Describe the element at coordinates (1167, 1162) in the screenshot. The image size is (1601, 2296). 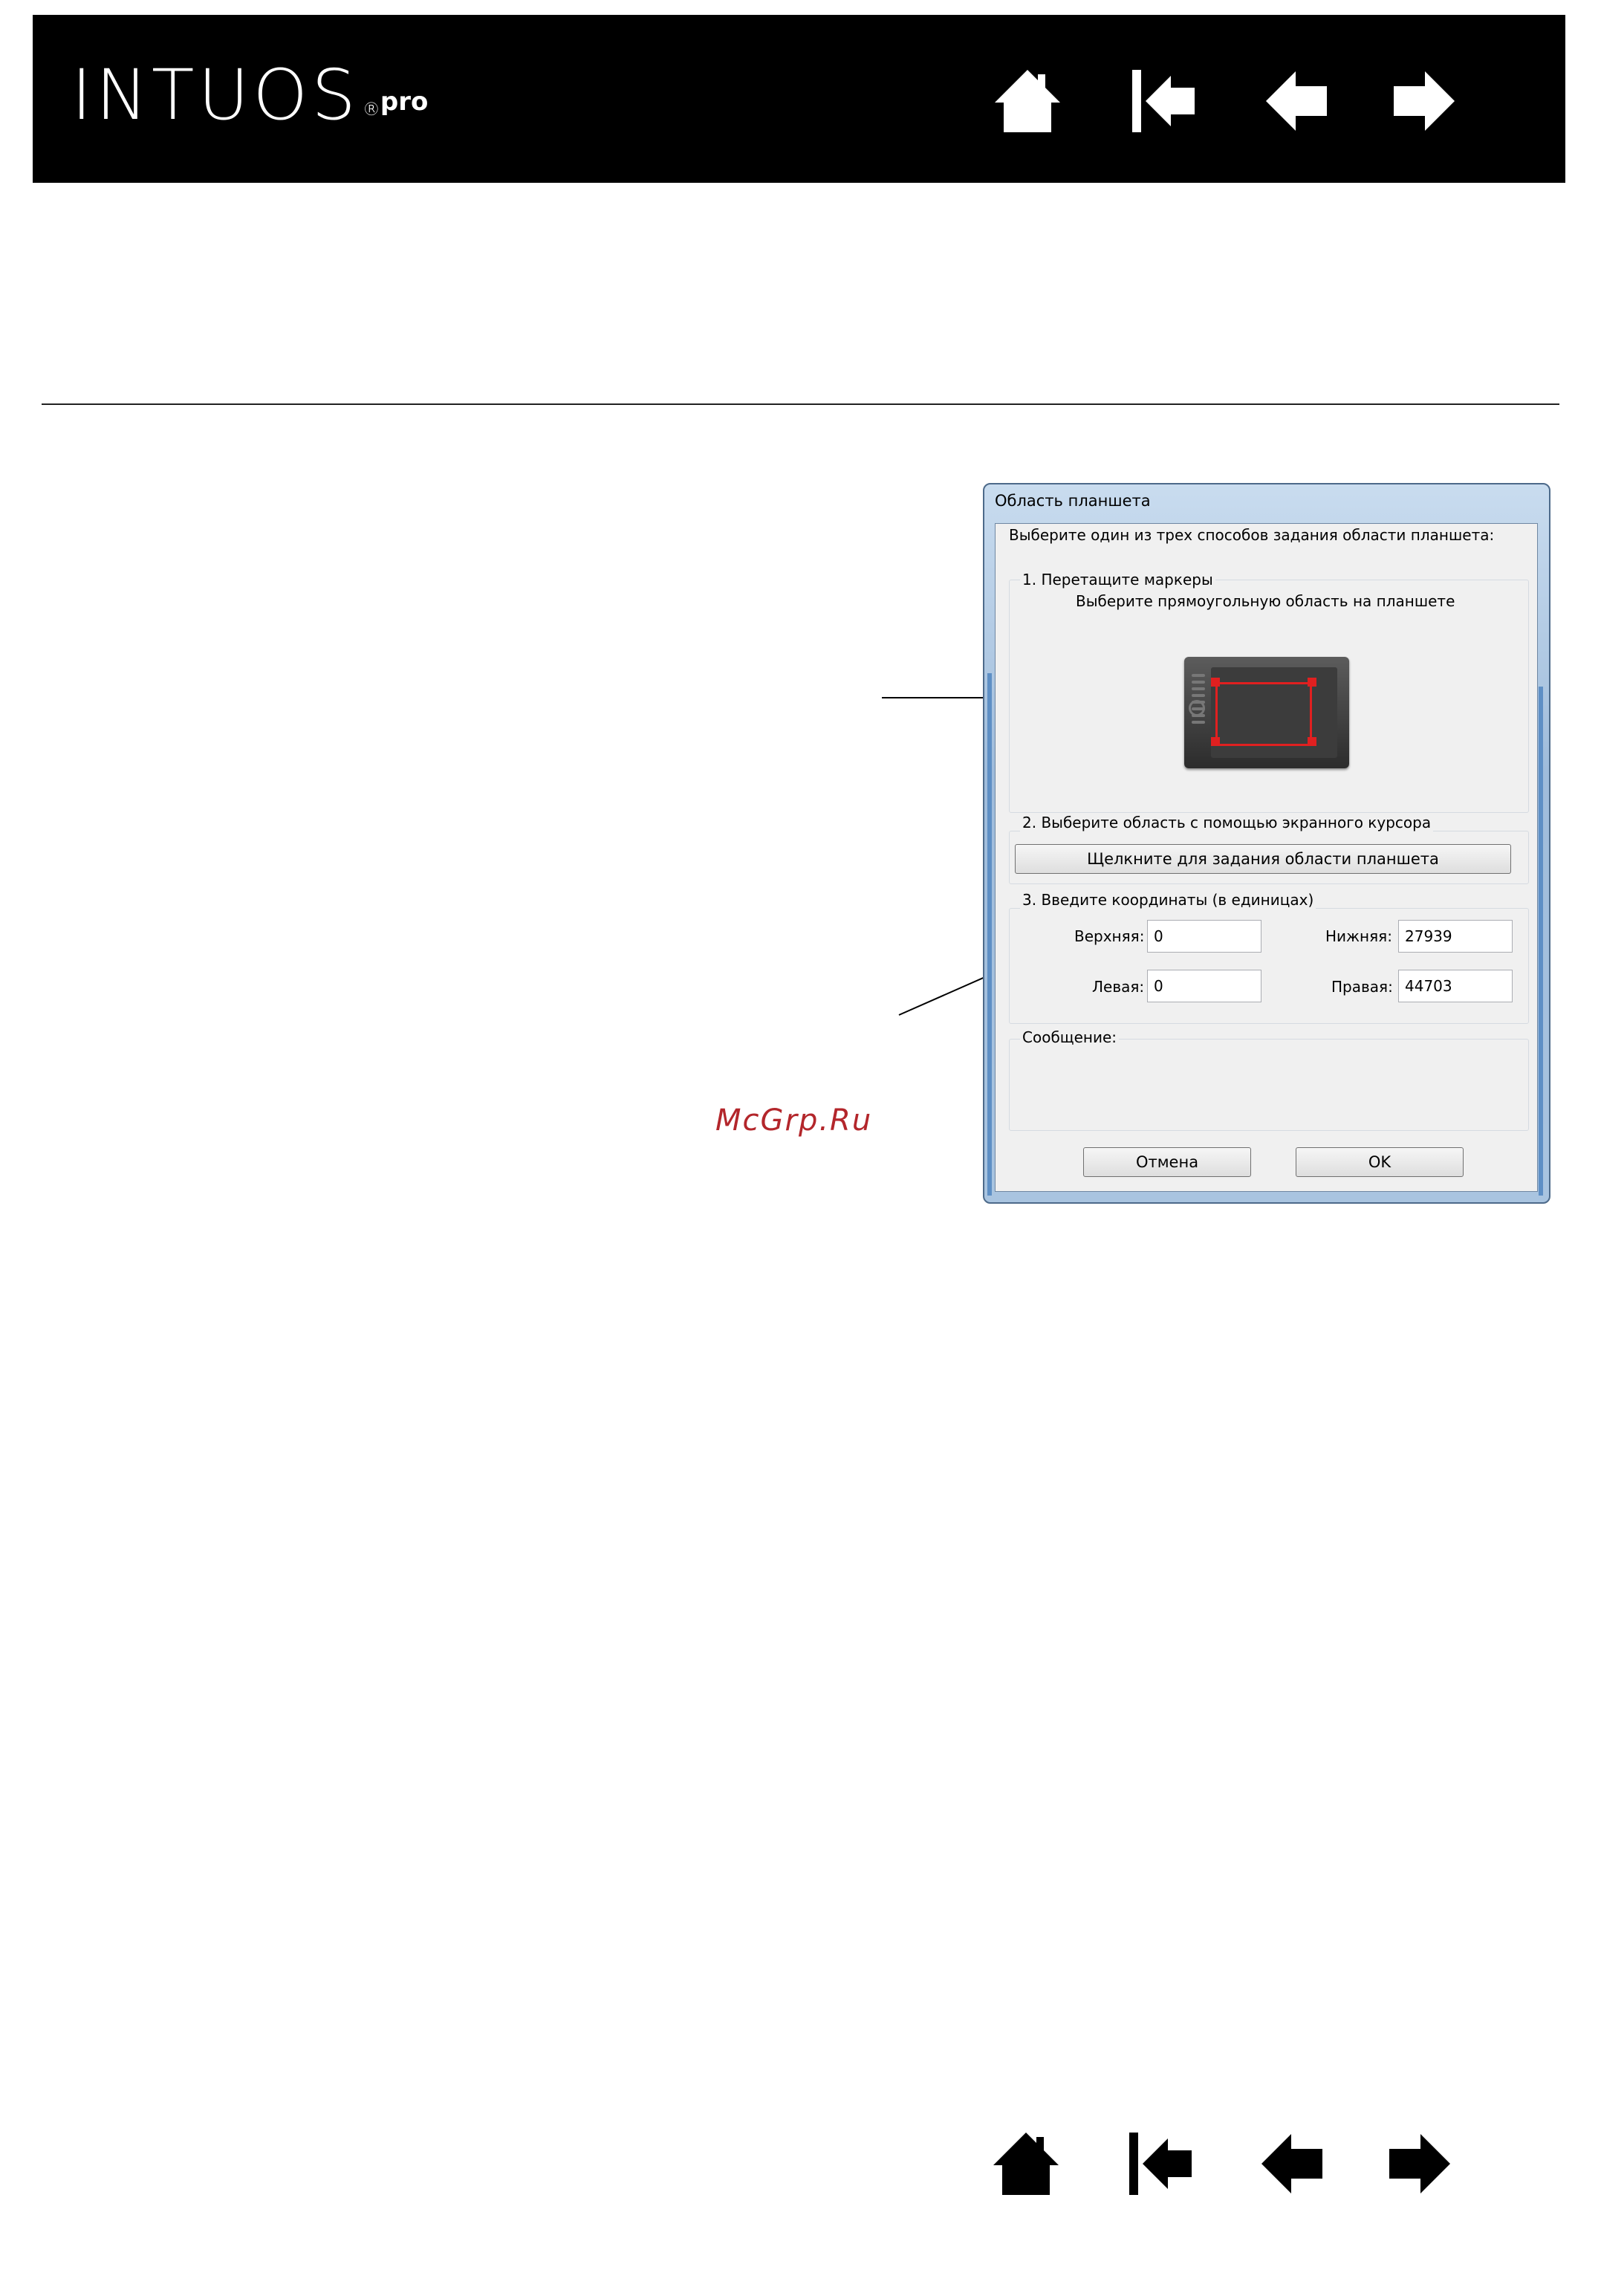
I see `cancel-button: Отмена` at that location.